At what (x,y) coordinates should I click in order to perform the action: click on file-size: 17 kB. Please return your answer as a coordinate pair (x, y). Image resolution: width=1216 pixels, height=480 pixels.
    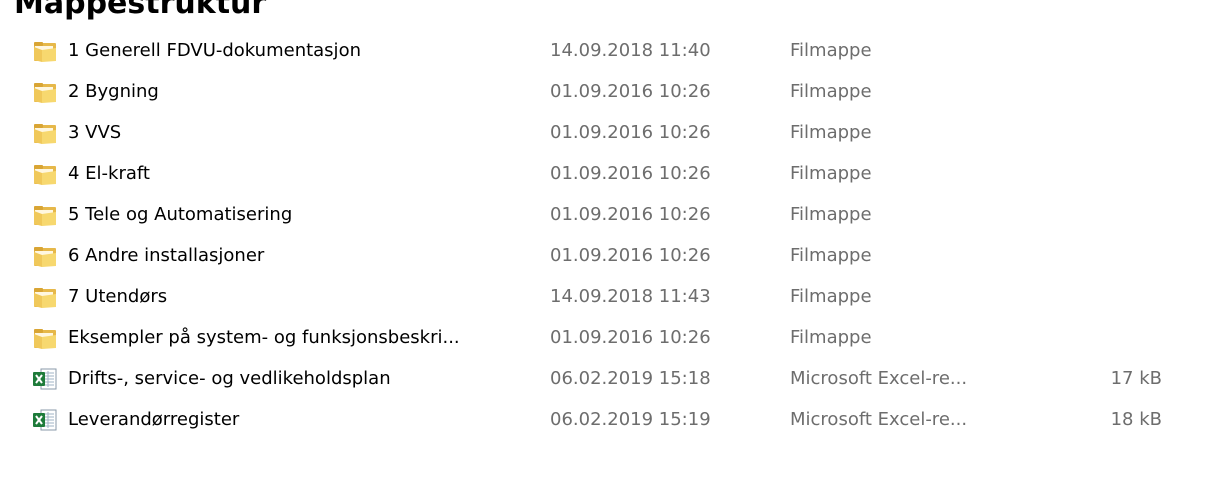
    Looking at the image, I should click on (1136, 378).